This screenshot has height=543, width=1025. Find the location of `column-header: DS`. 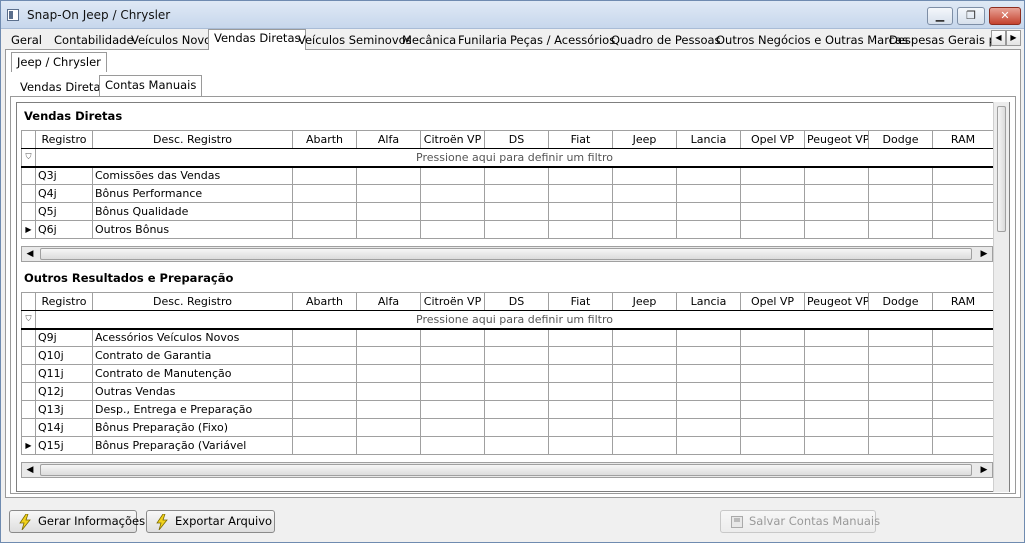

column-header: DS is located at coordinates (516, 301).